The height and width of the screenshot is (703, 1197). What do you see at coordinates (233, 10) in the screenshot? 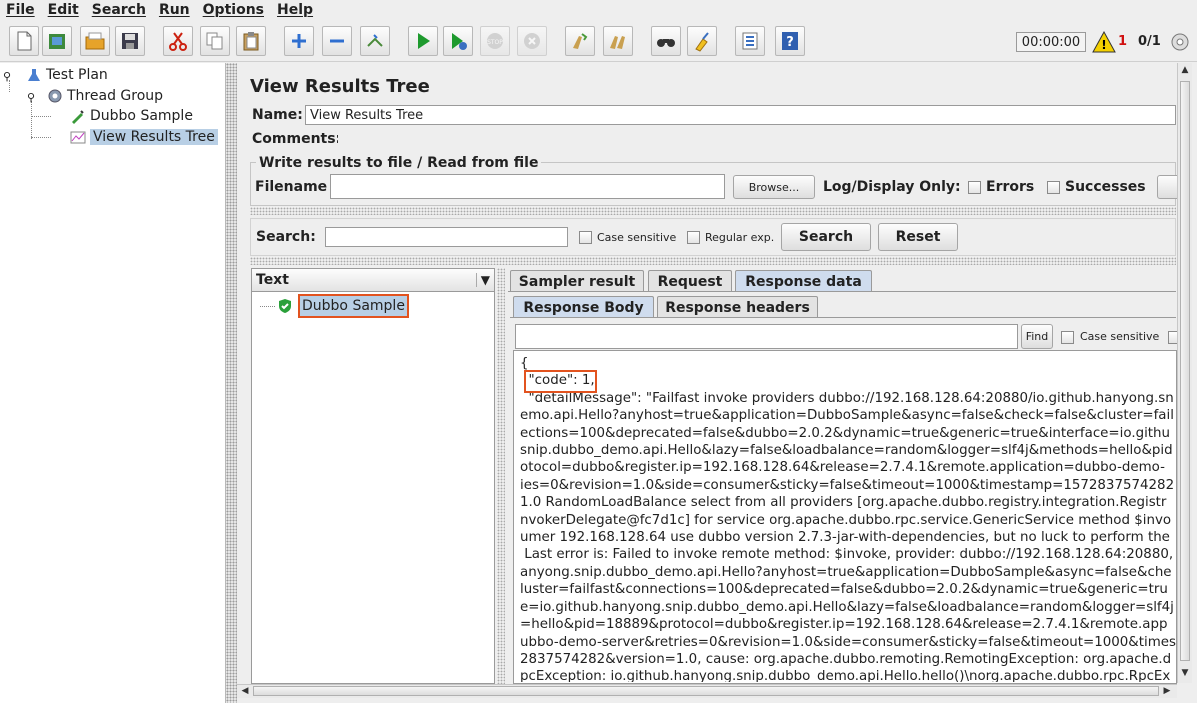
I see `menu-options: Options` at bounding box center [233, 10].